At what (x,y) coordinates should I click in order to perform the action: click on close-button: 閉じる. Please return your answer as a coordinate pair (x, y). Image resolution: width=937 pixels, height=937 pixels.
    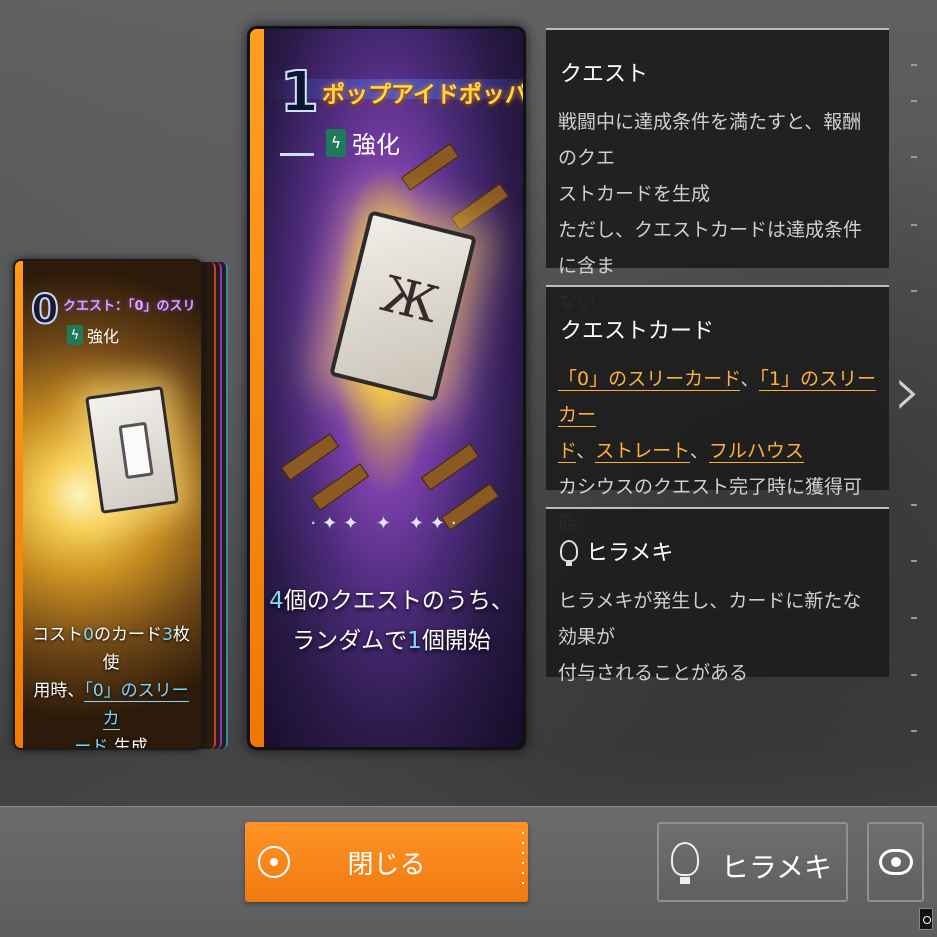
    Looking at the image, I should click on (386, 862).